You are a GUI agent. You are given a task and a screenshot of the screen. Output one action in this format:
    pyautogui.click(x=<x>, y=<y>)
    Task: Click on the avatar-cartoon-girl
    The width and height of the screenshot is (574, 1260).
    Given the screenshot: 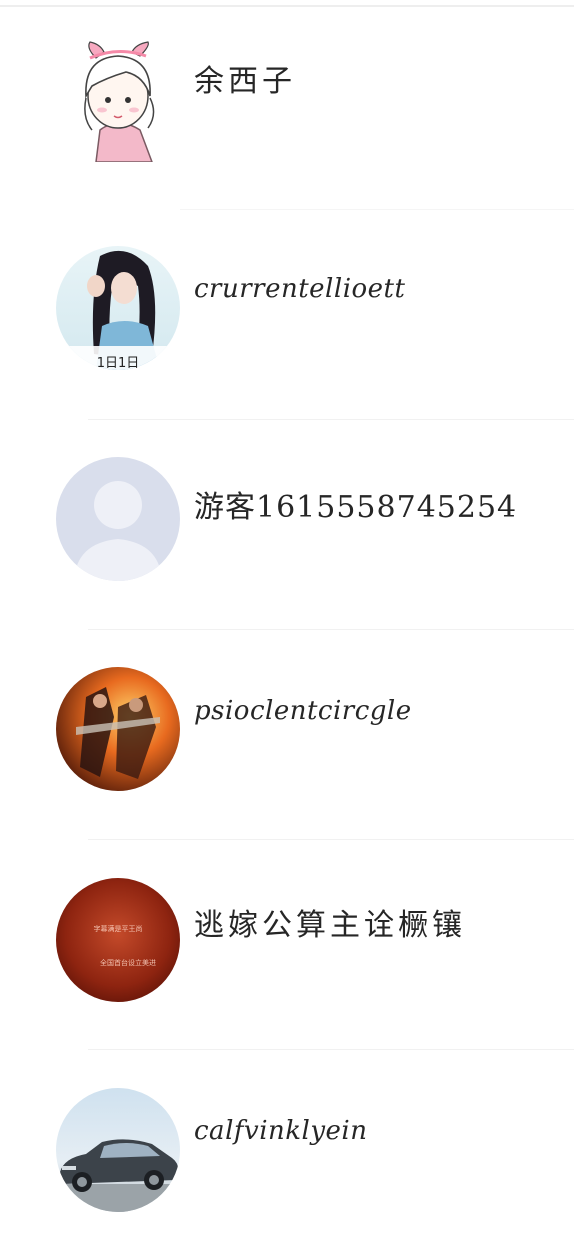 What is the action you would take?
    pyautogui.click(x=118, y=100)
    